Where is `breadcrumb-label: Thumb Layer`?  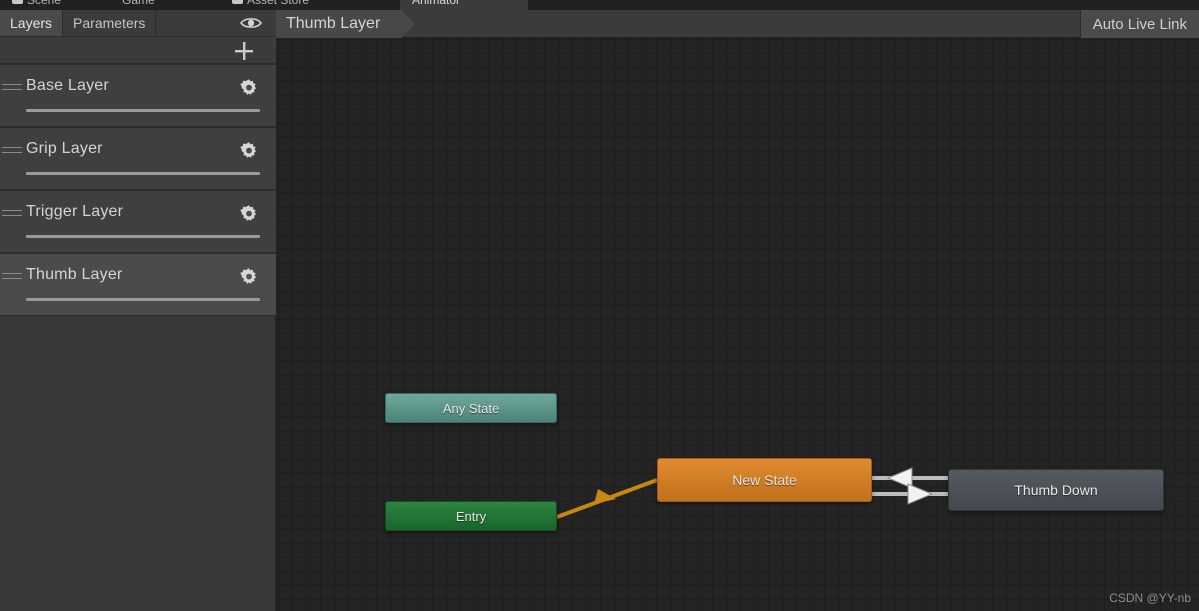 breadcrumb-label: Thumb Layer is located at coordinates (333, 23).